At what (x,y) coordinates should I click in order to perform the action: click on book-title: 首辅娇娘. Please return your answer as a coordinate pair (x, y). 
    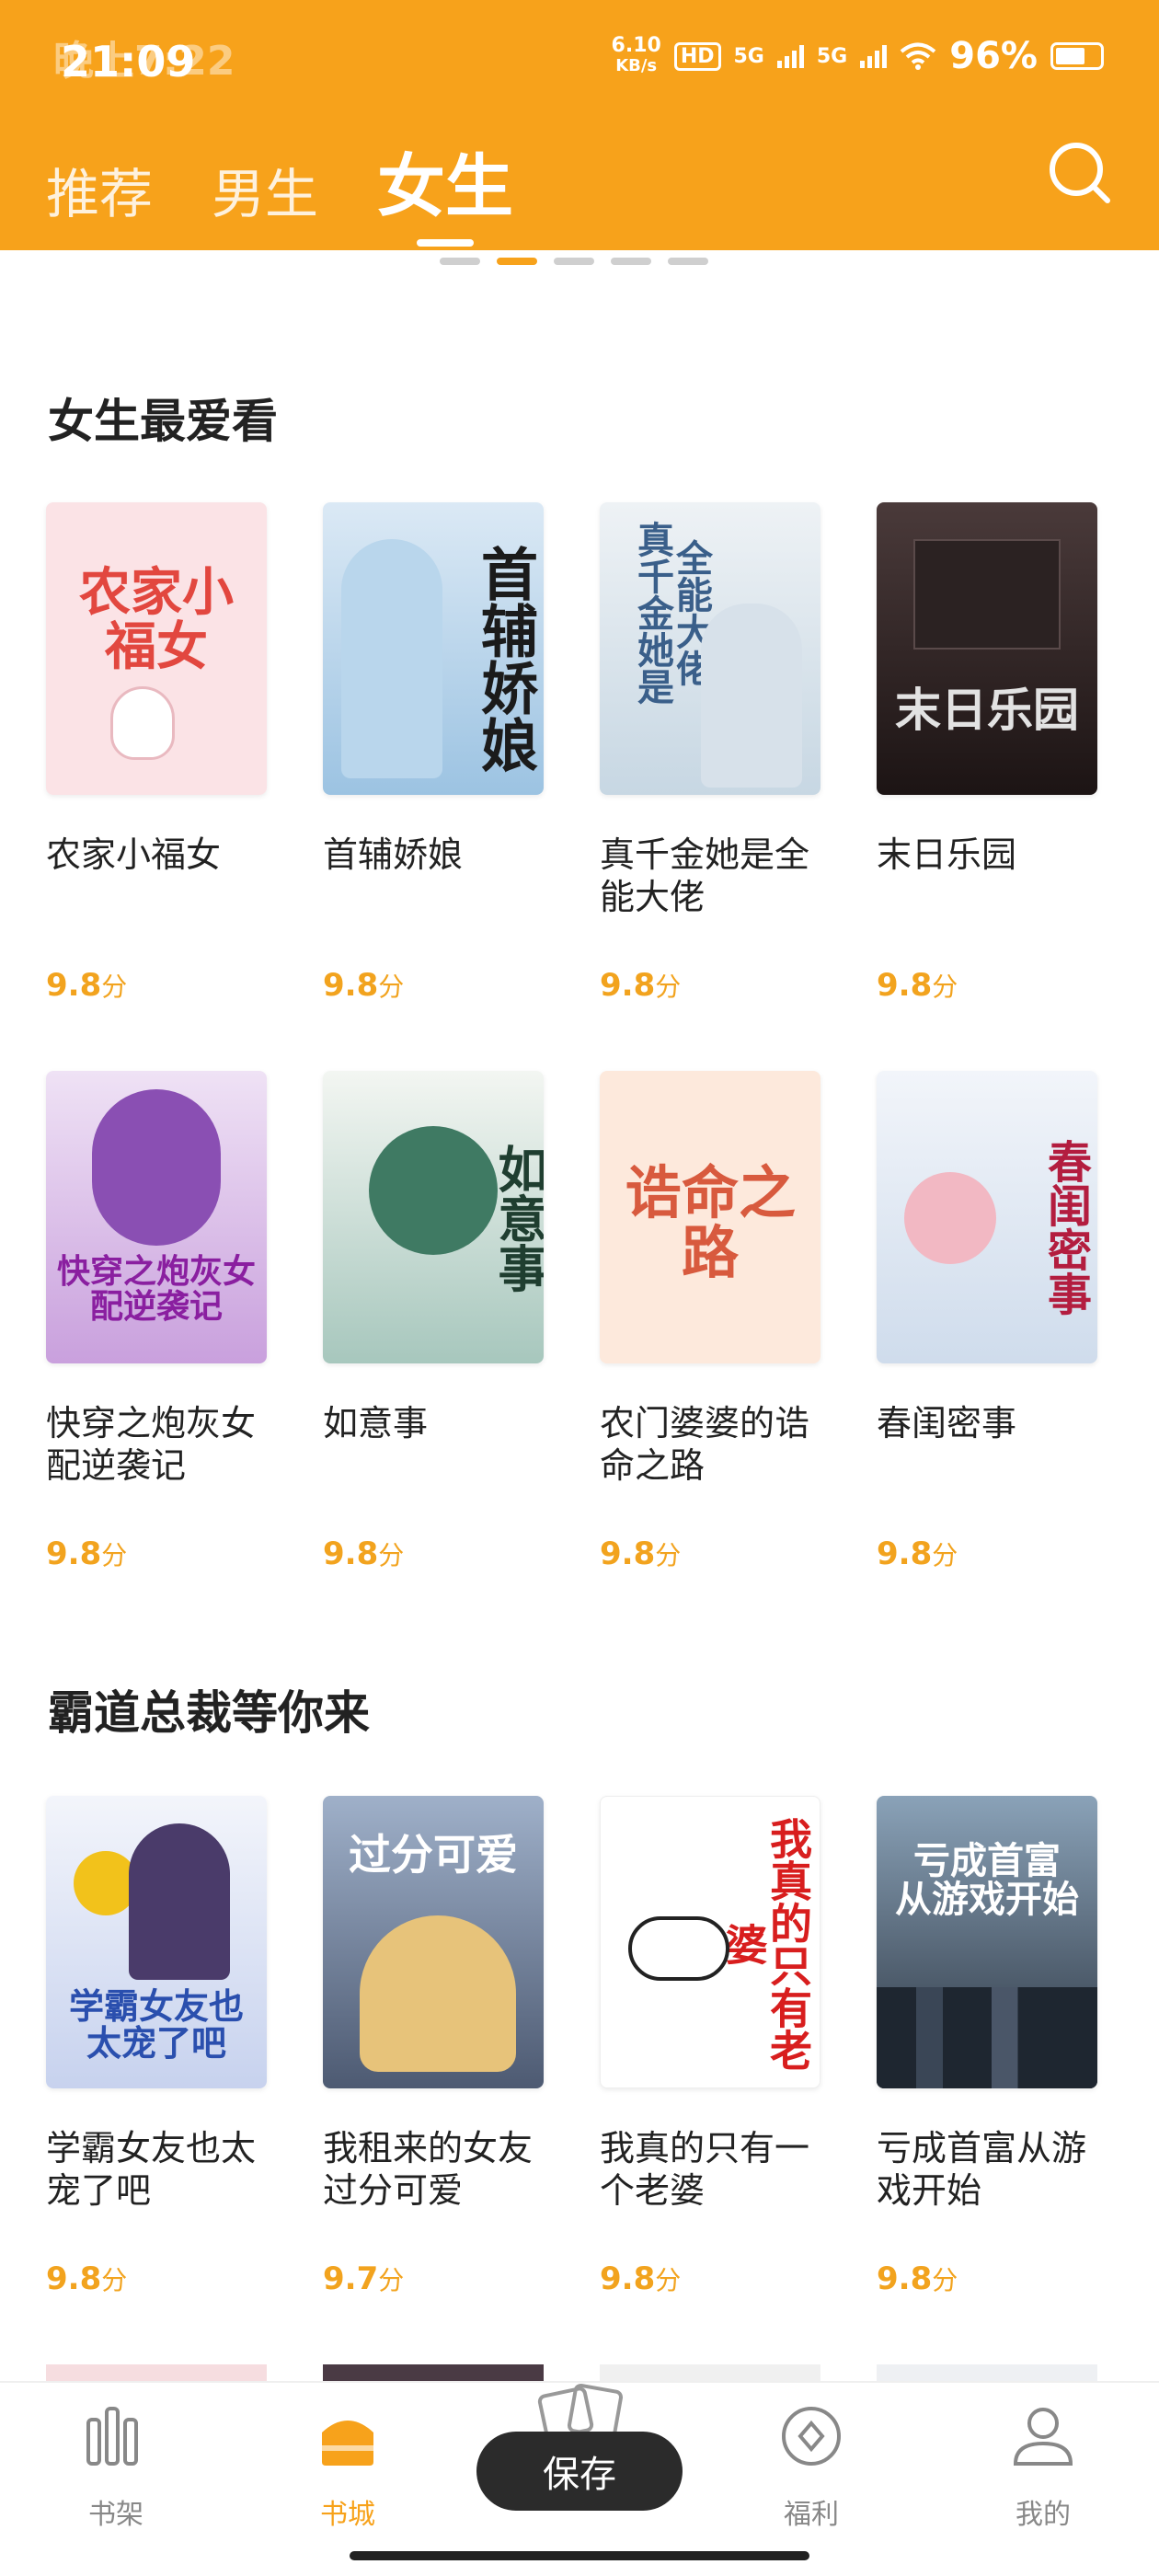
    Looking at the image, I should click on (393, 854).